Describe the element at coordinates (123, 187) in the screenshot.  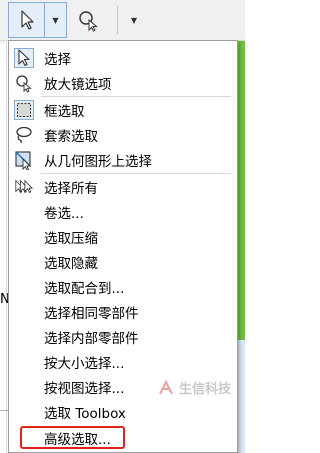
I see `menu-item-select-all: 选择所有` at that location.